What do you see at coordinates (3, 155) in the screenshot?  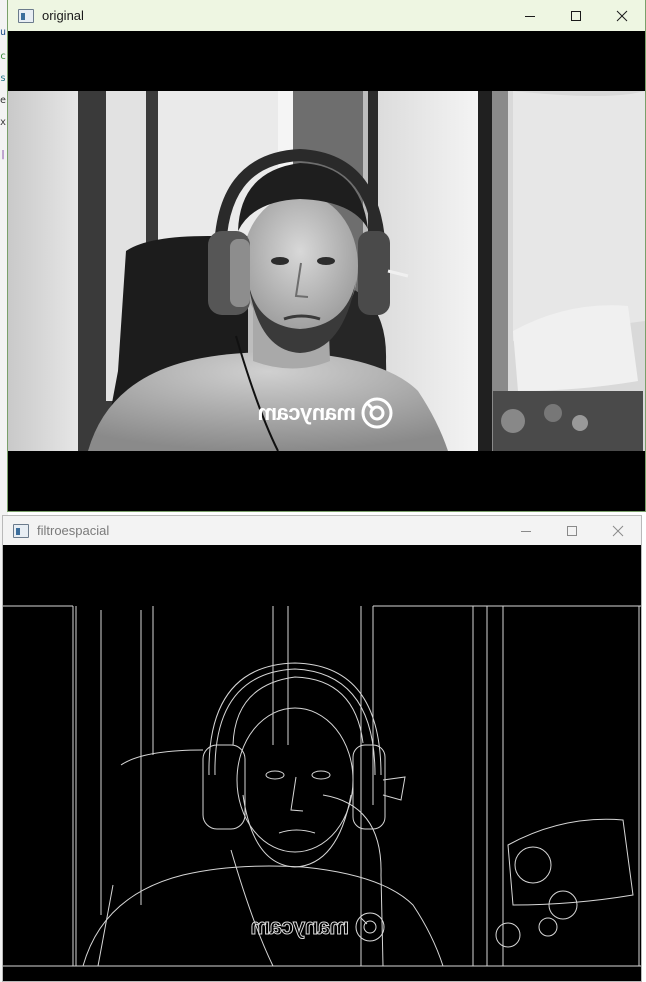 I see `background-text: |` at bounding box center [3, 155].